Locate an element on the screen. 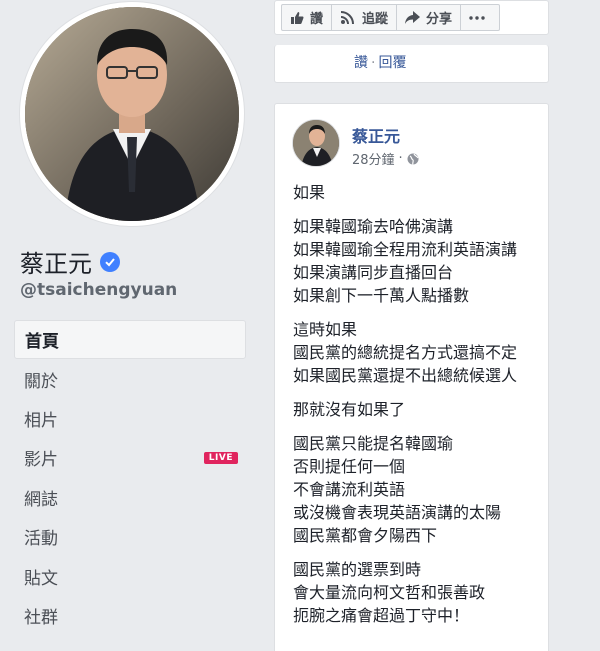 The height and width of the screenshot is (651, 600). post-line: 國民黨都會夕陽西下 is located at coordinates (365, 535).